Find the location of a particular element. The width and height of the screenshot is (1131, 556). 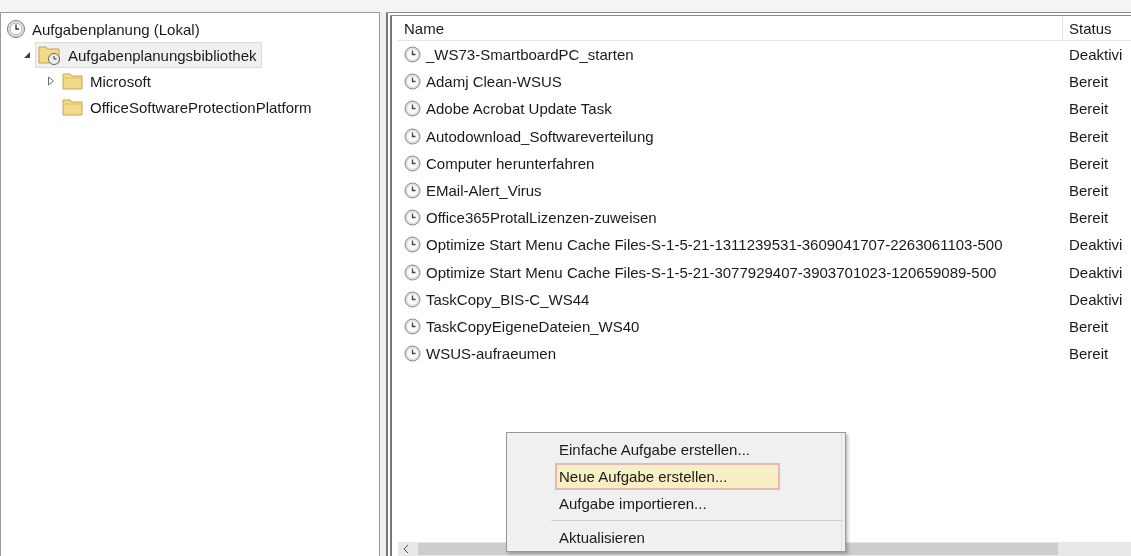

task-name: WSUS-aufraeumen is located at coordinates (491, 354).